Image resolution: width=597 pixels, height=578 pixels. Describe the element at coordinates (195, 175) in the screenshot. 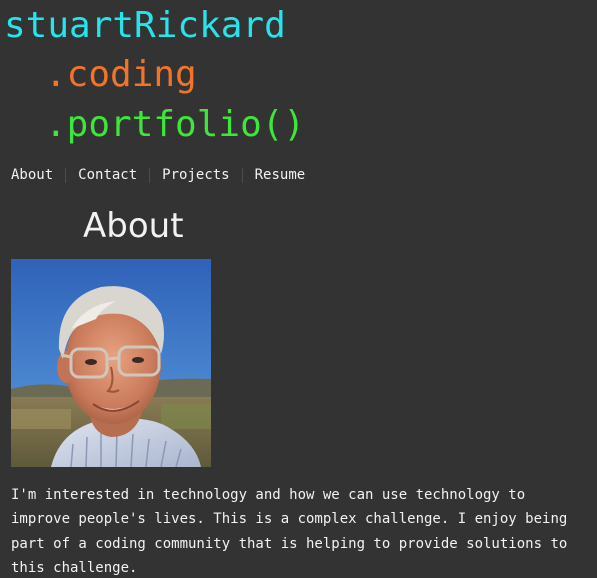

I see `nav-link-projects: Projects` at that location.